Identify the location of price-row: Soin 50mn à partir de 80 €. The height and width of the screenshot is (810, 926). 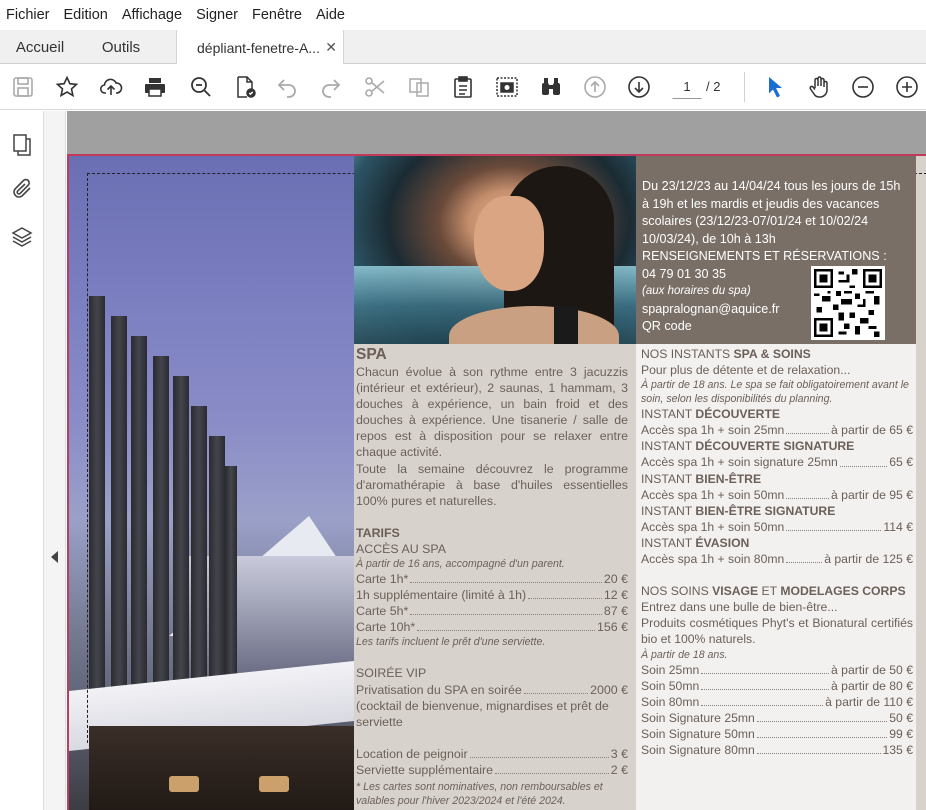
(777, 685).